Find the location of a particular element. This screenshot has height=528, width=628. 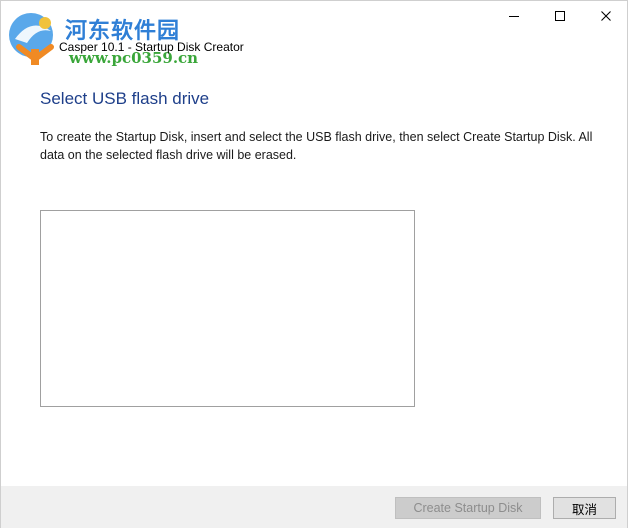

page-heading: Select USB flash drive is located at coordinates (125, 98).